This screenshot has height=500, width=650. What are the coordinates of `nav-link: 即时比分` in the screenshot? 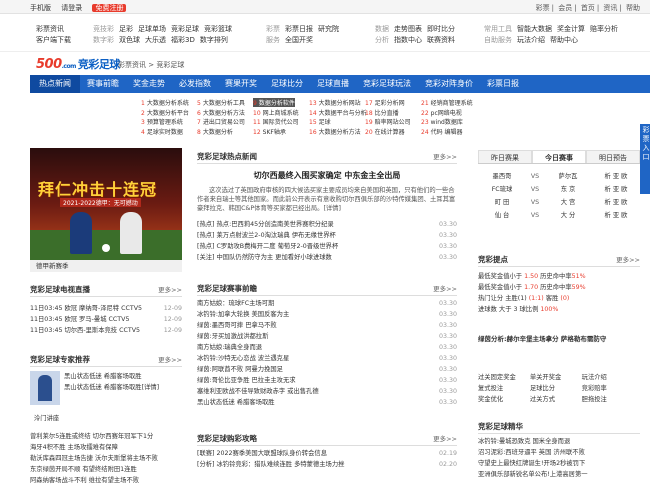 It's located at (441, 29).